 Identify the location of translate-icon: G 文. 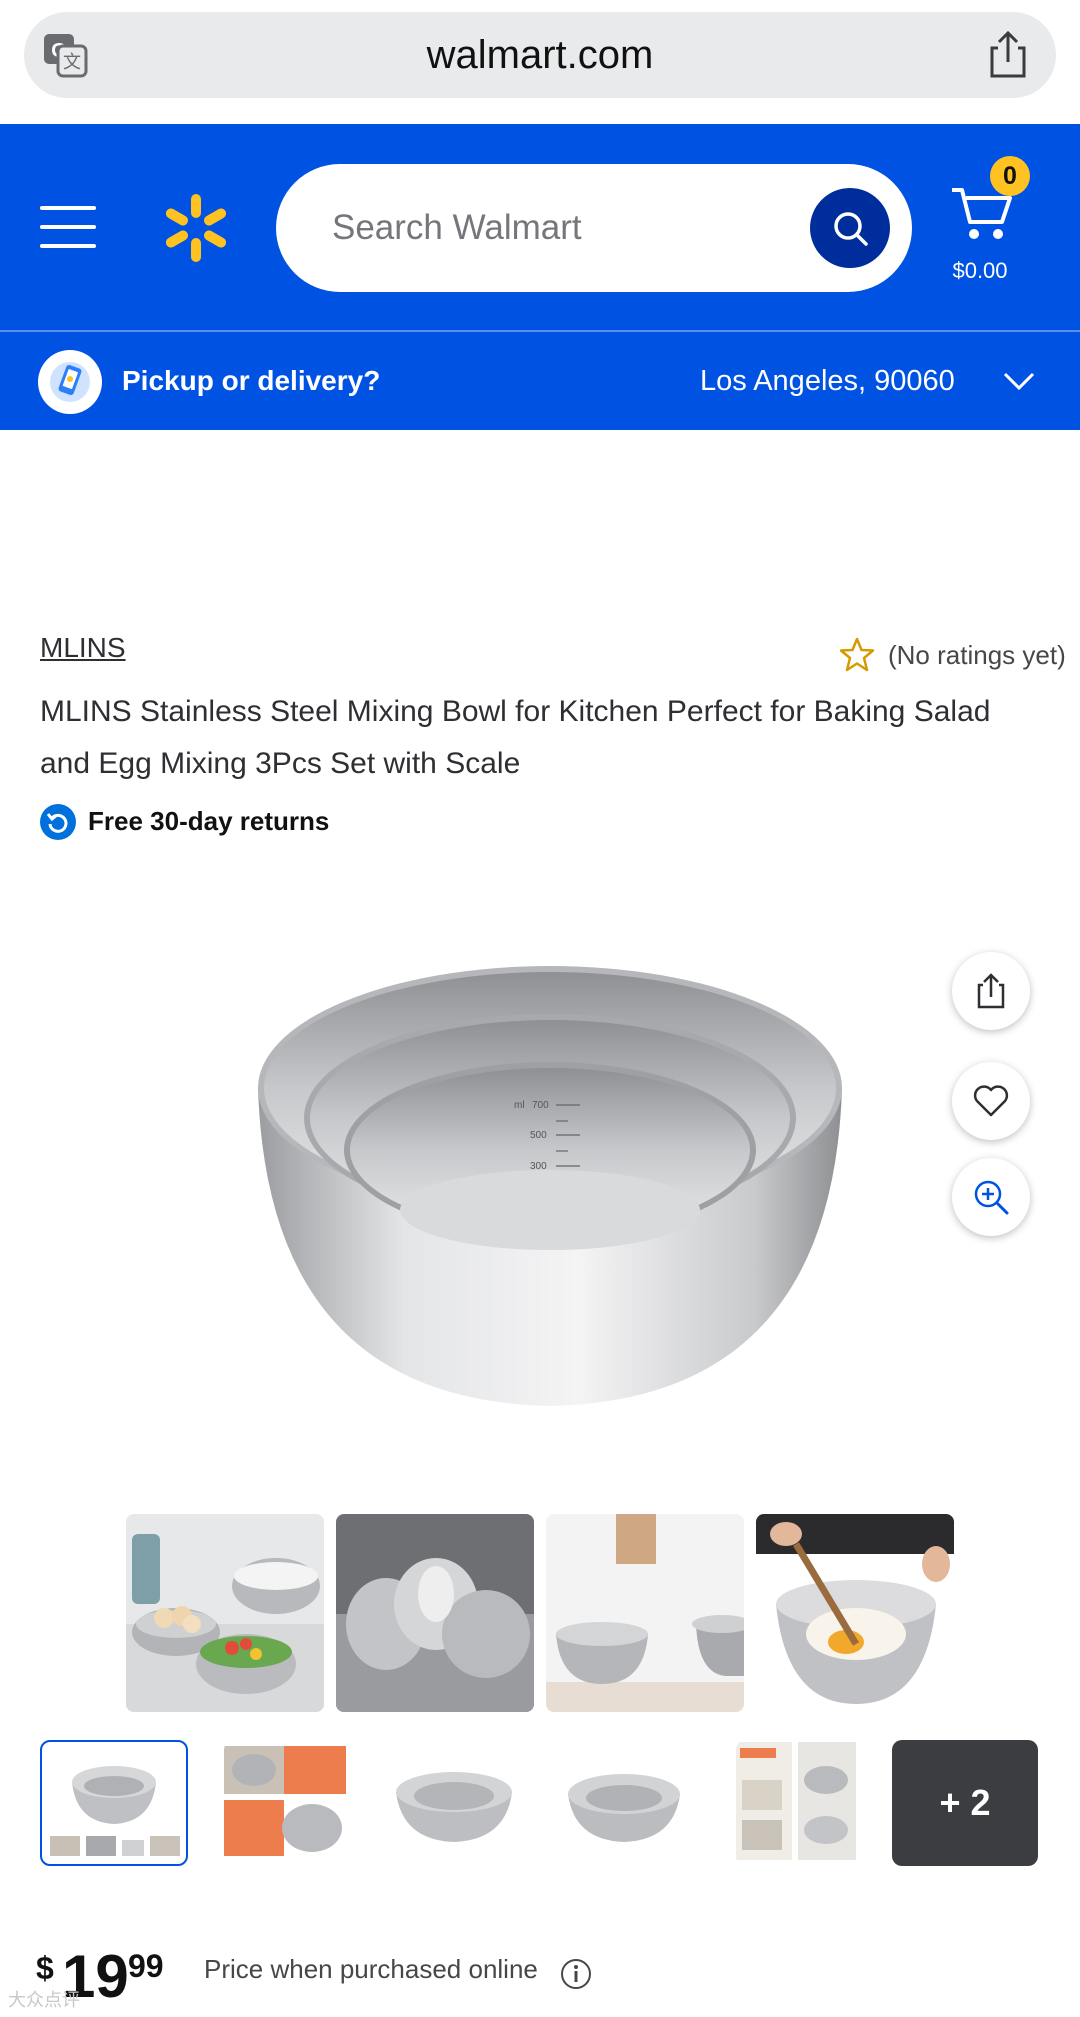
(65, 55).